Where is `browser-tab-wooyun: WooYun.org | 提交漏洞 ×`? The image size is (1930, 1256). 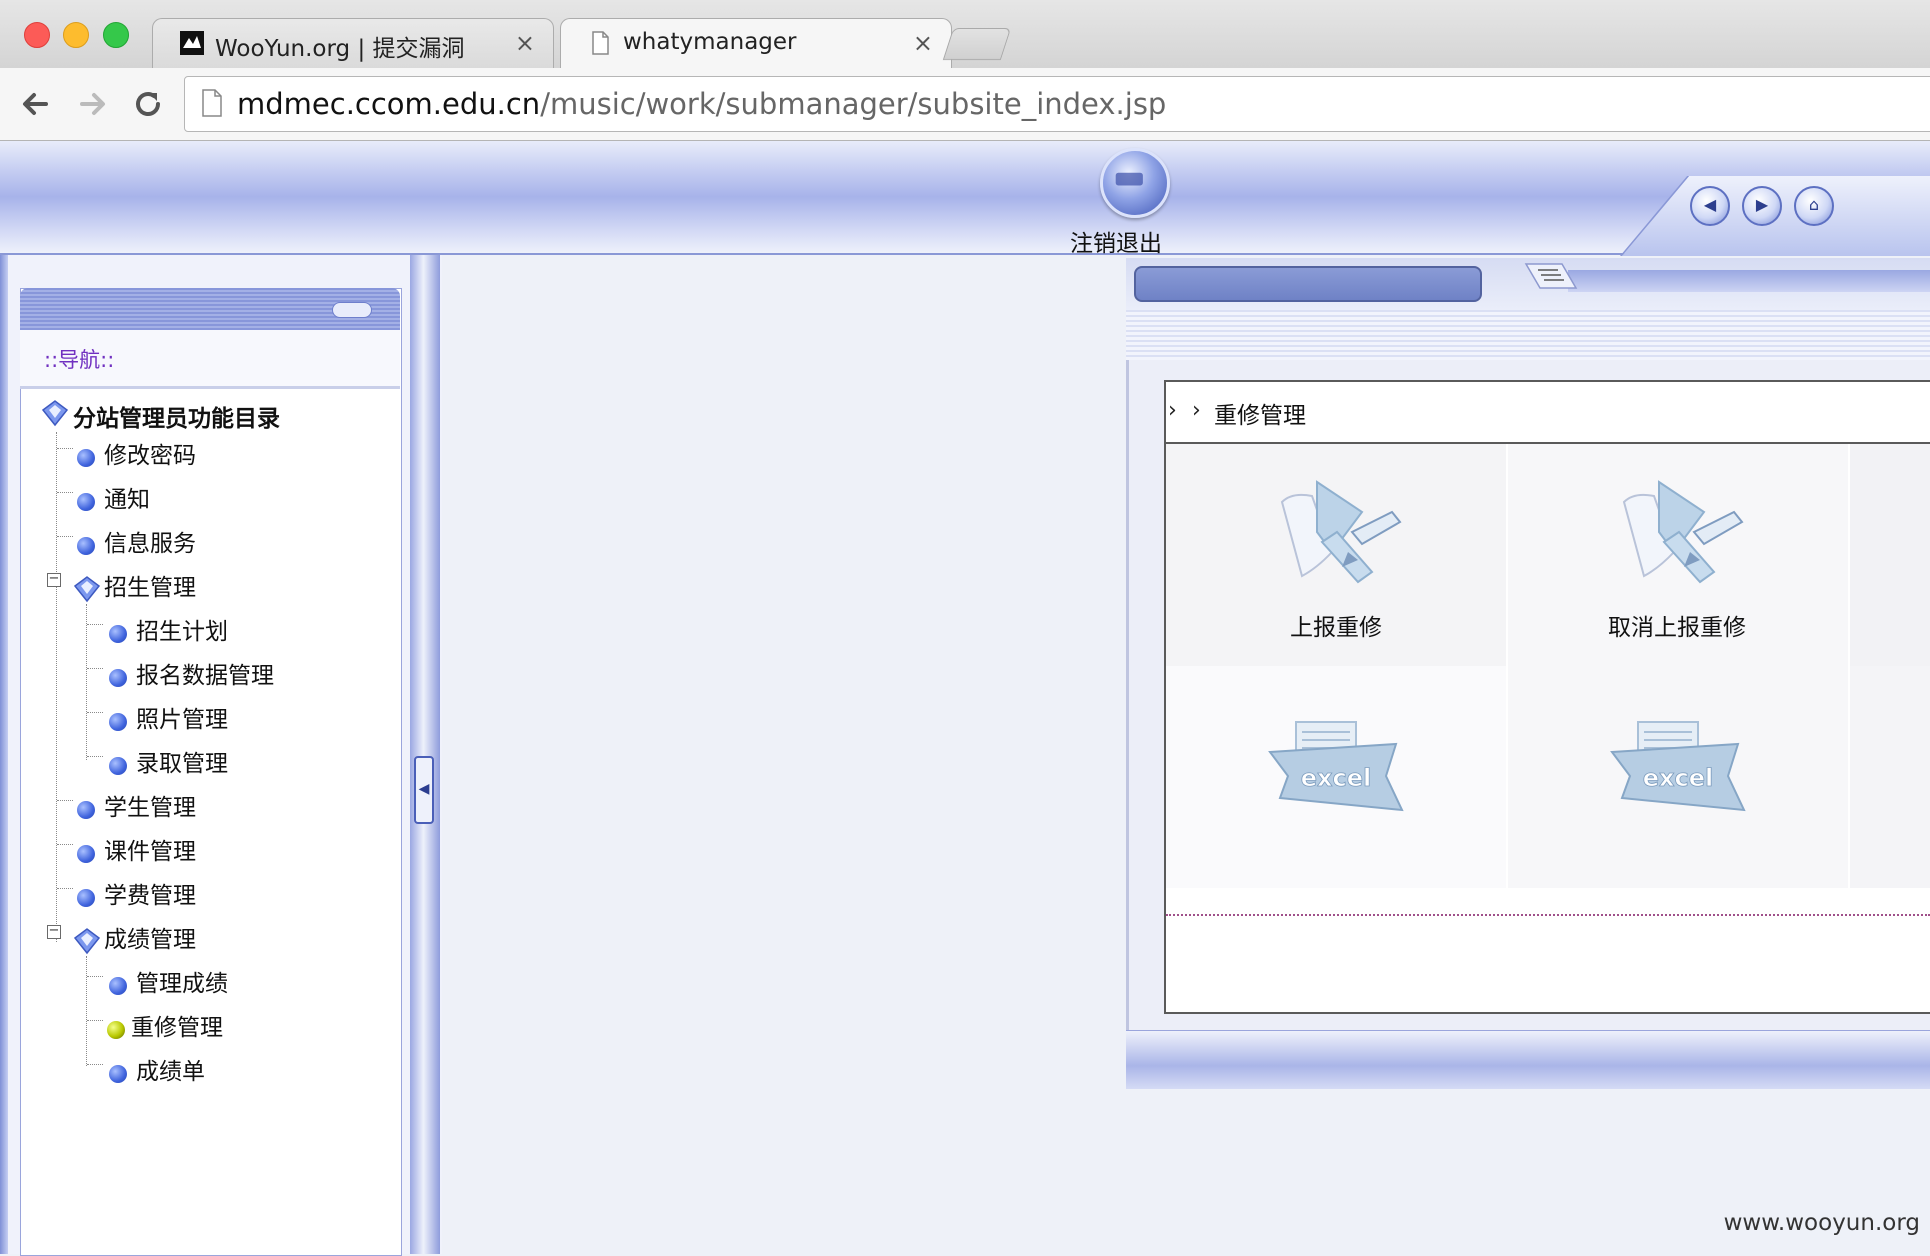 browser-tab-wooyun: WooYun.org | 提交漏洞 × is located at coordinates (353, 43).